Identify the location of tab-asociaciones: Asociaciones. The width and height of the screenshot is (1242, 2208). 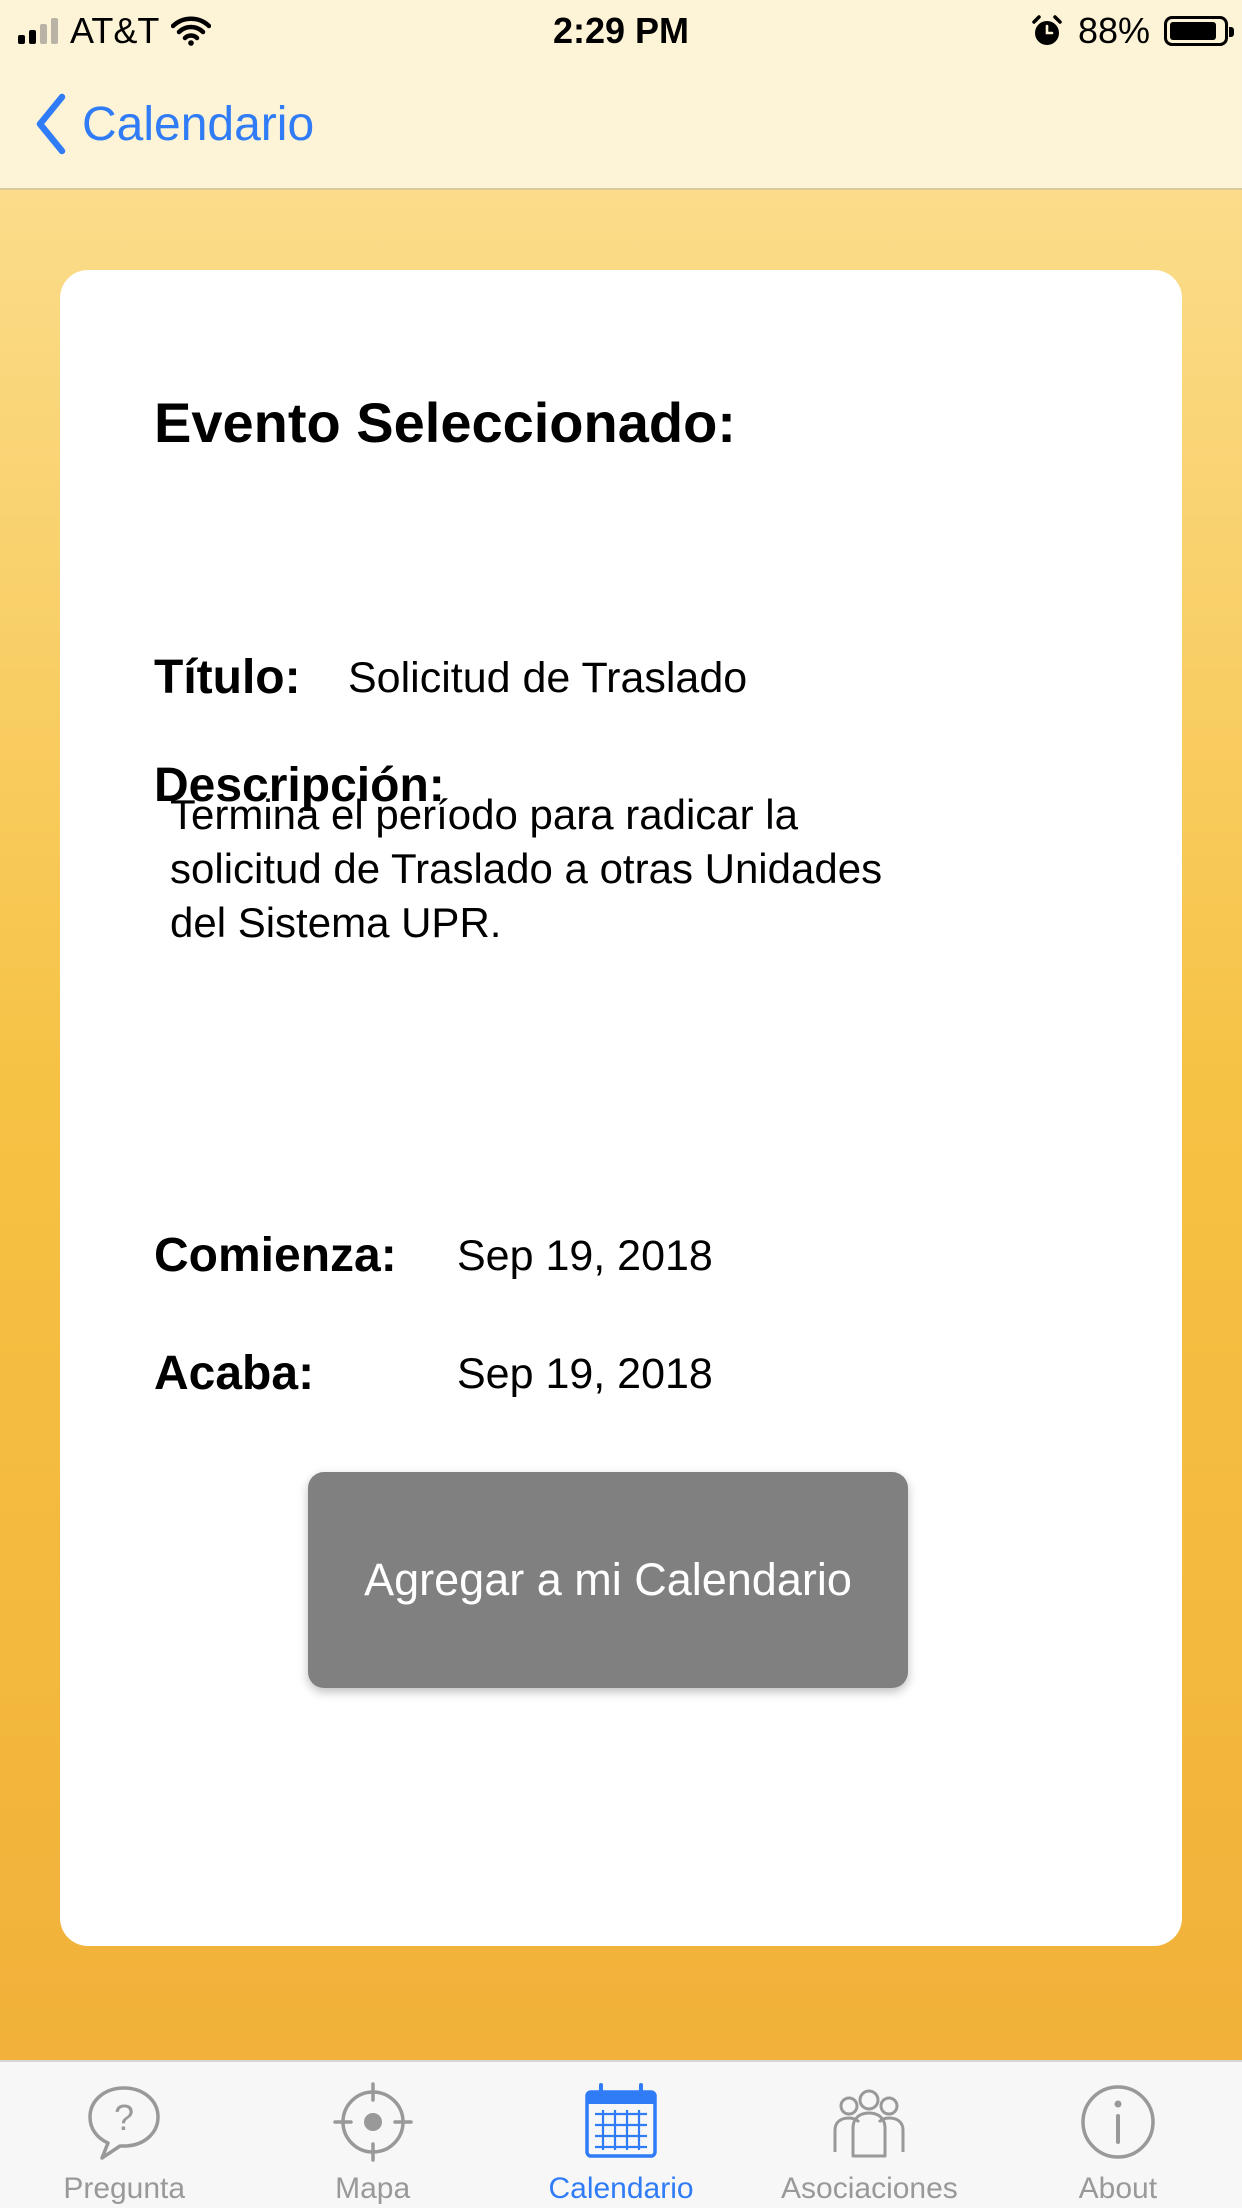
(869, 2135).